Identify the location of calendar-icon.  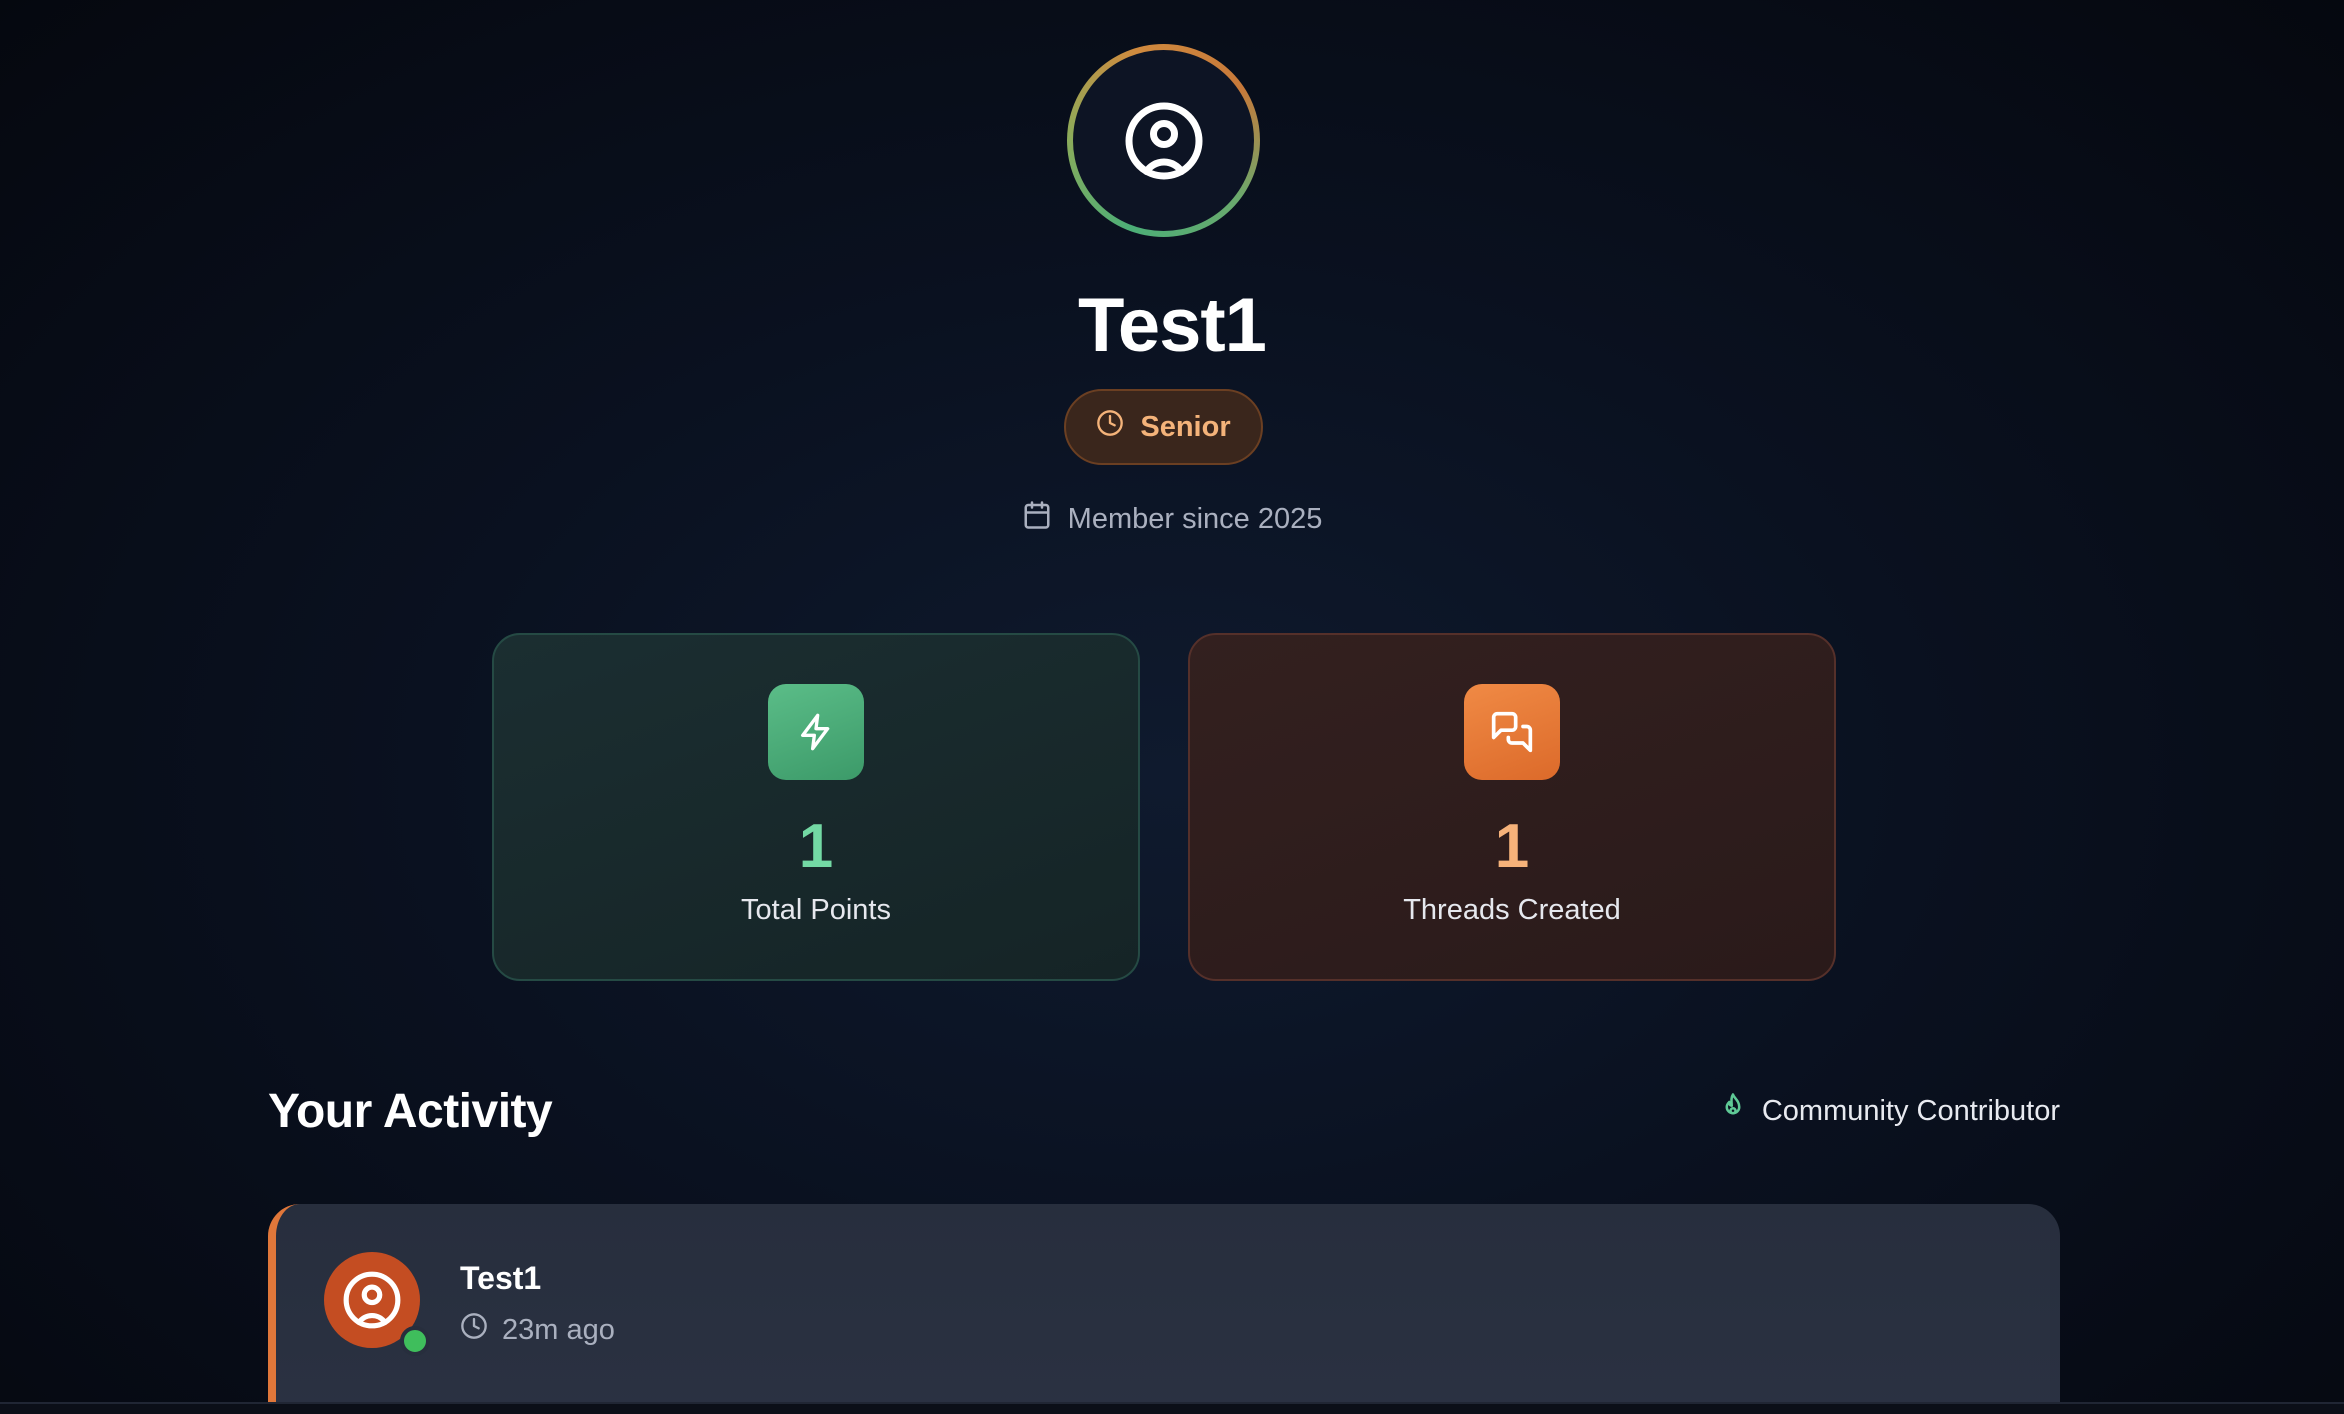
(1037, 519).